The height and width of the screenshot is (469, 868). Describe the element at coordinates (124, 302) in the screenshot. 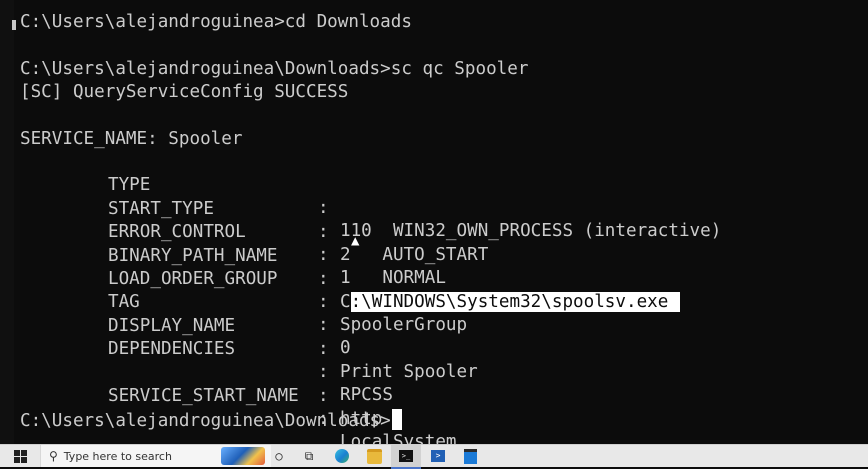

I see `field-key: TAG` at that location.